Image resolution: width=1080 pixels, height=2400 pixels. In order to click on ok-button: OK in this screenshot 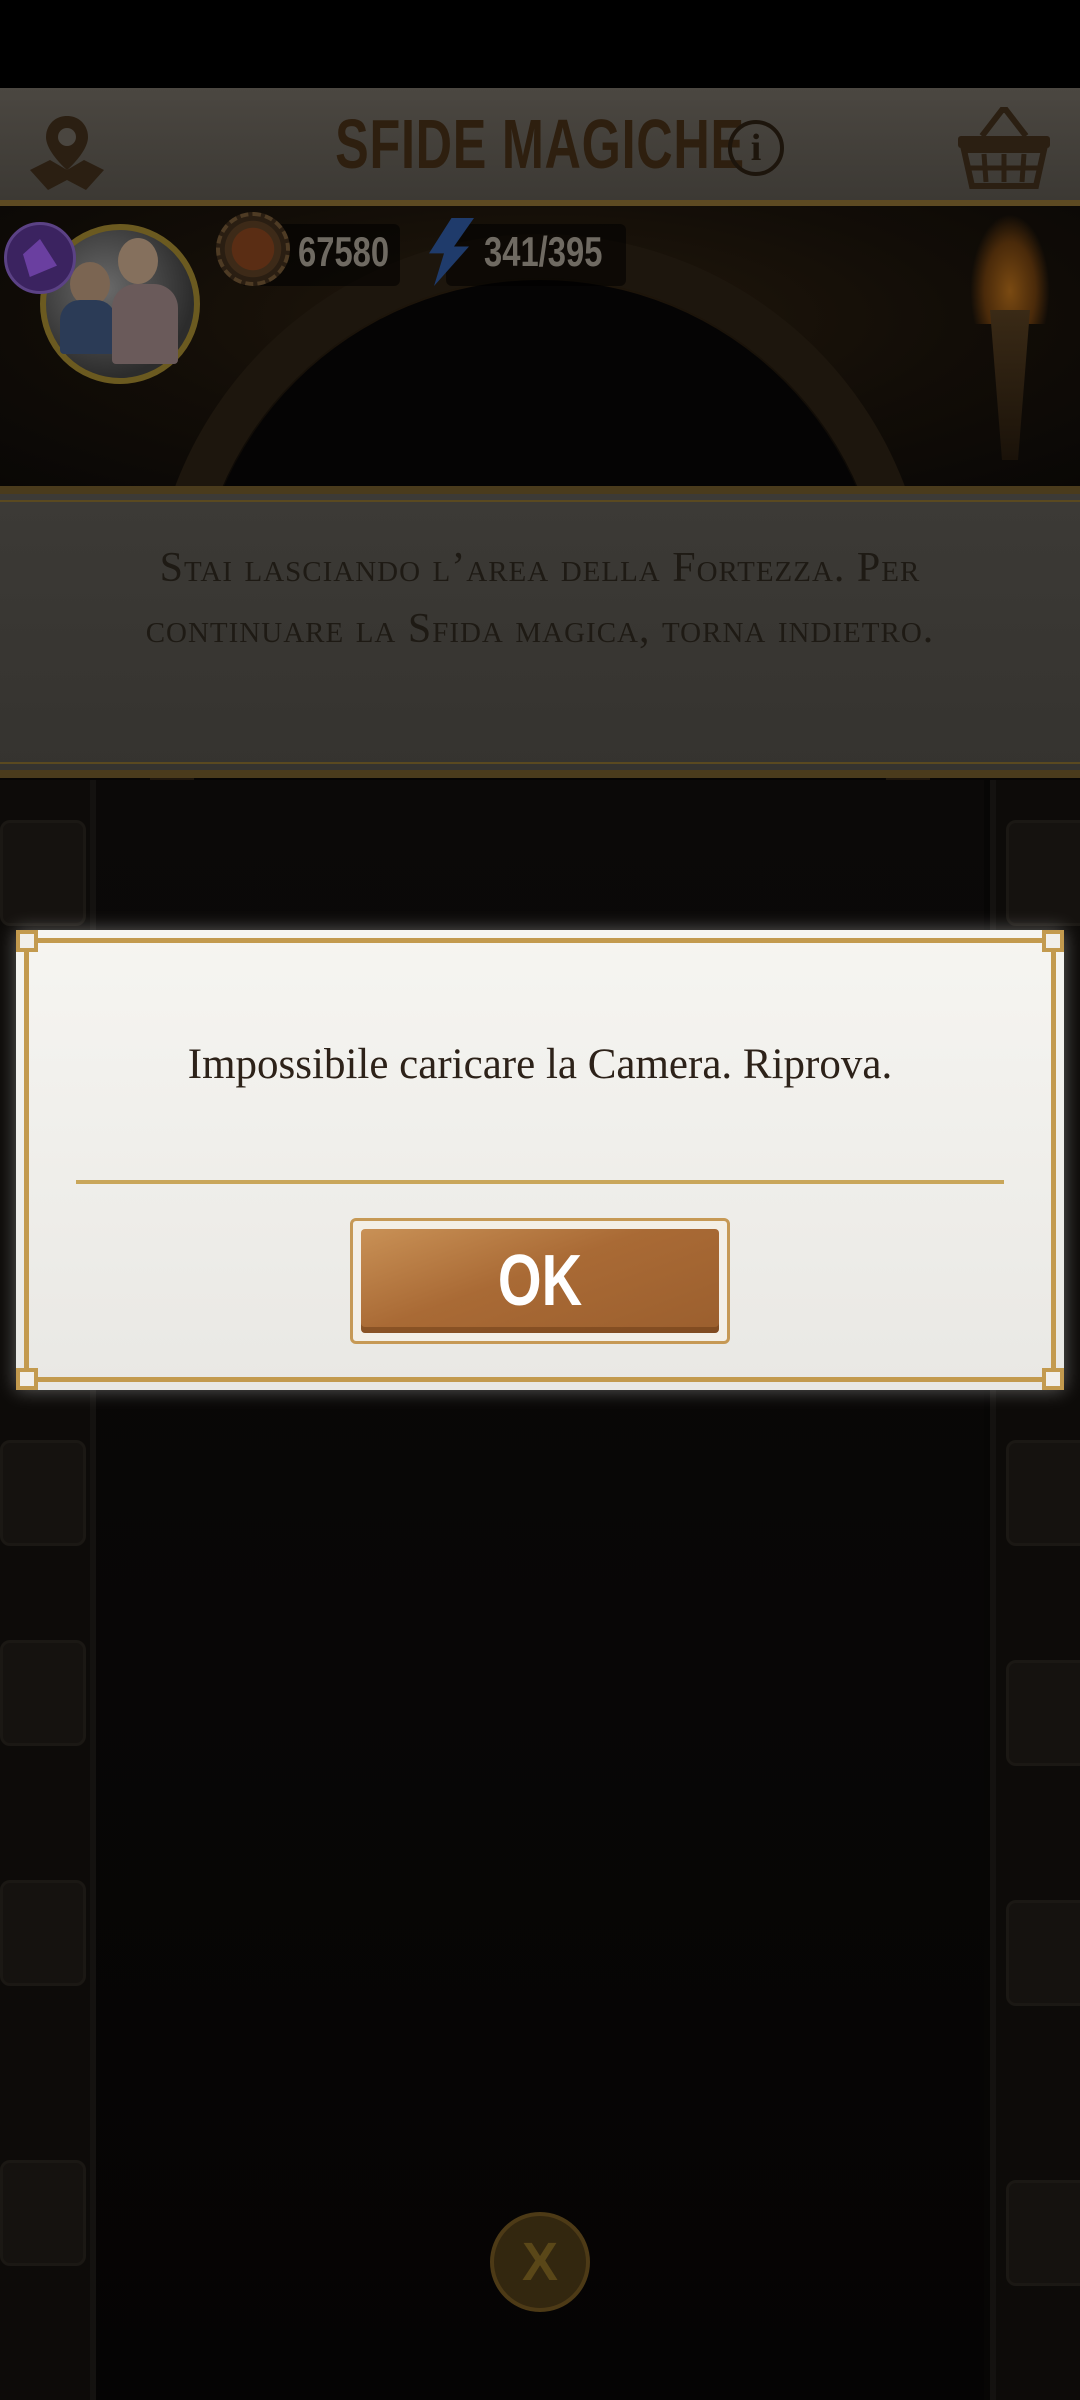, I will do `click(540, 1281)`.